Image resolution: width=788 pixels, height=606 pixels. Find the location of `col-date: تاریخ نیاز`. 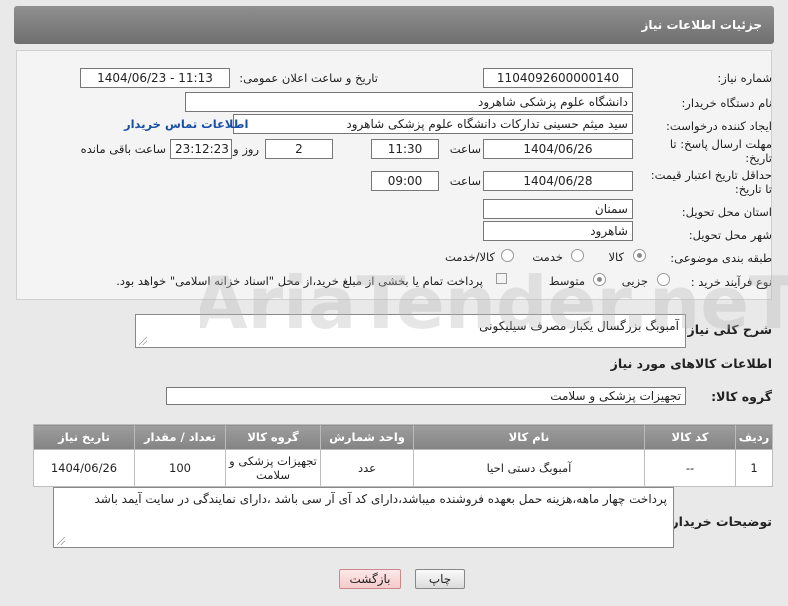

col-date: تاریخ نیاز is located at coordinates (84, 437).